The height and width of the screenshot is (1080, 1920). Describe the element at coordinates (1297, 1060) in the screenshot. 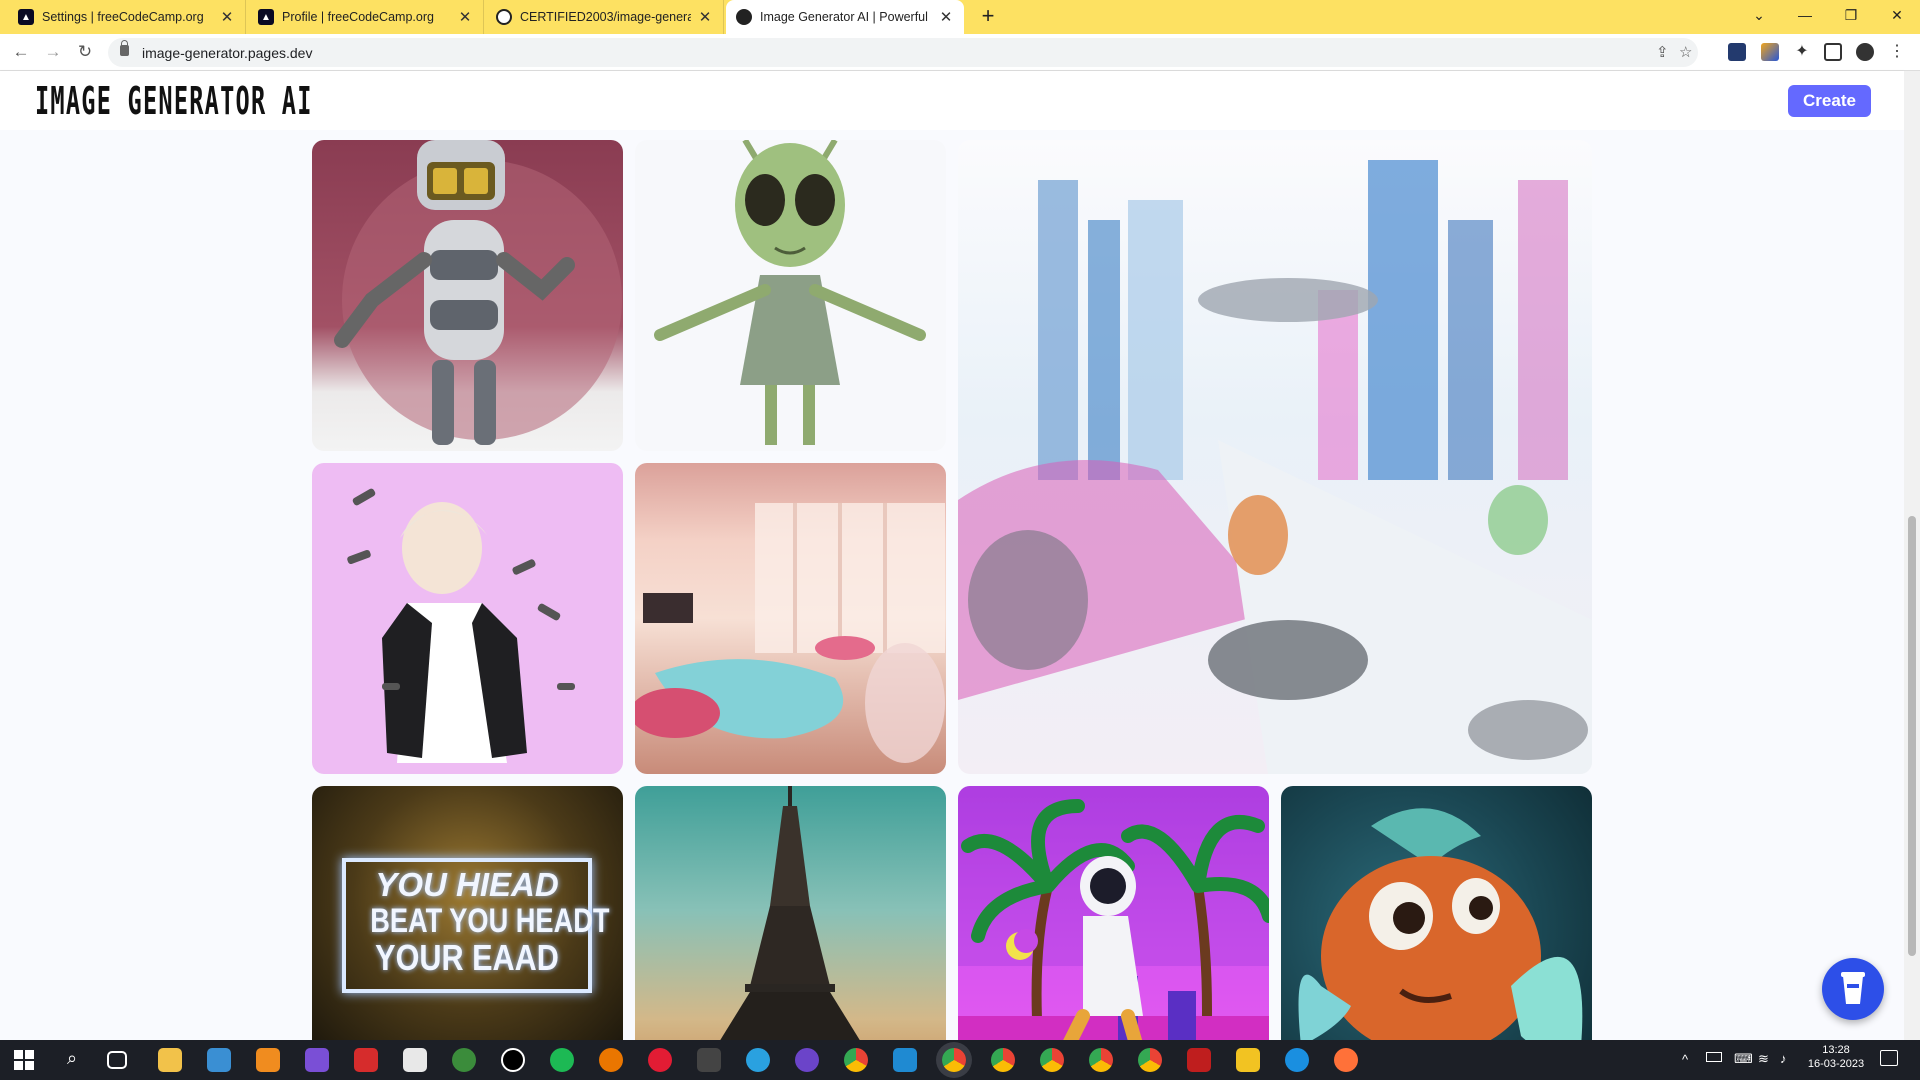

I see `edge-icon` at that location.